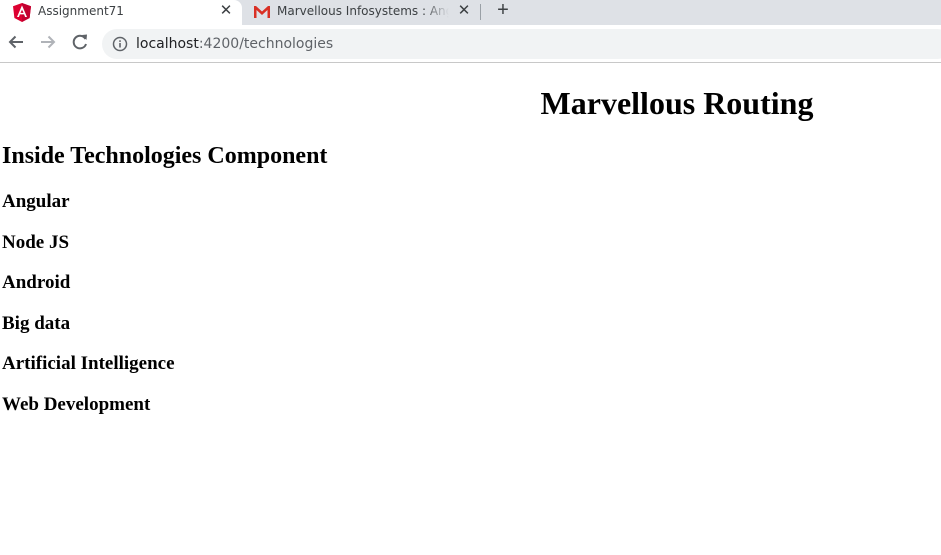 This screenshot has width=941, height=555. I want to click on technology-item: Android, so click(36, 283).